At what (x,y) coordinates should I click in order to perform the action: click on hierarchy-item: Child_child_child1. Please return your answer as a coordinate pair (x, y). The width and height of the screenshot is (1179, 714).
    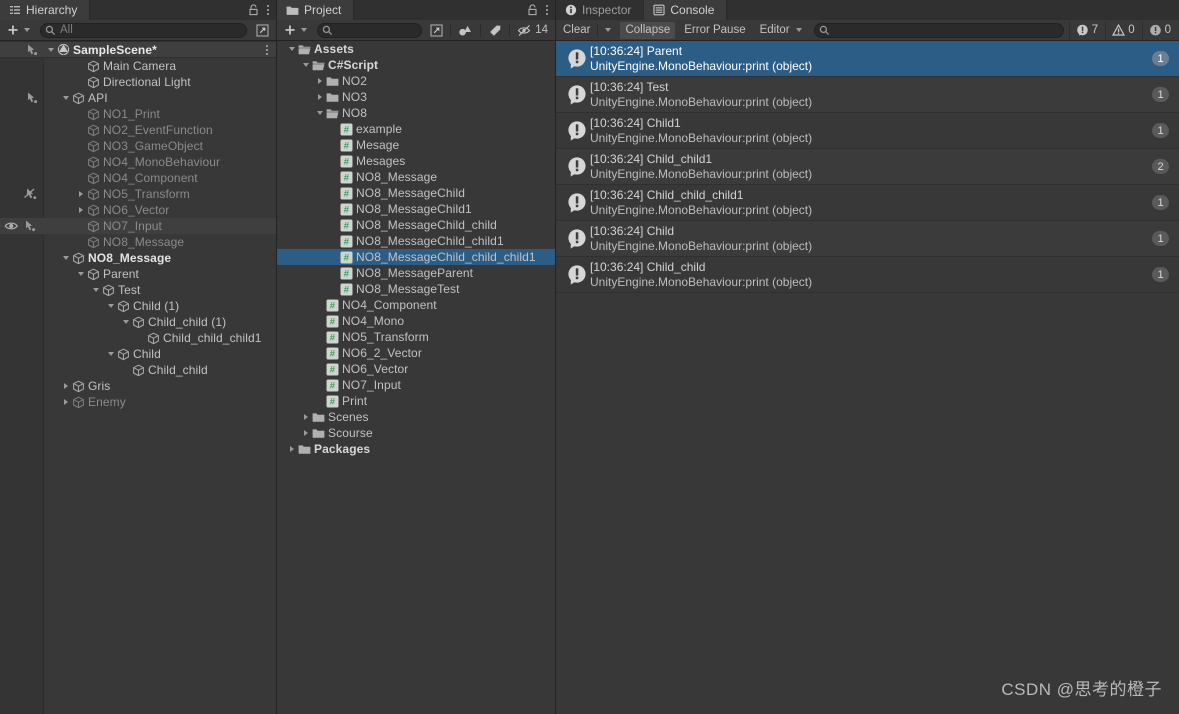
    Looking at the image, I should click on (138, 338).